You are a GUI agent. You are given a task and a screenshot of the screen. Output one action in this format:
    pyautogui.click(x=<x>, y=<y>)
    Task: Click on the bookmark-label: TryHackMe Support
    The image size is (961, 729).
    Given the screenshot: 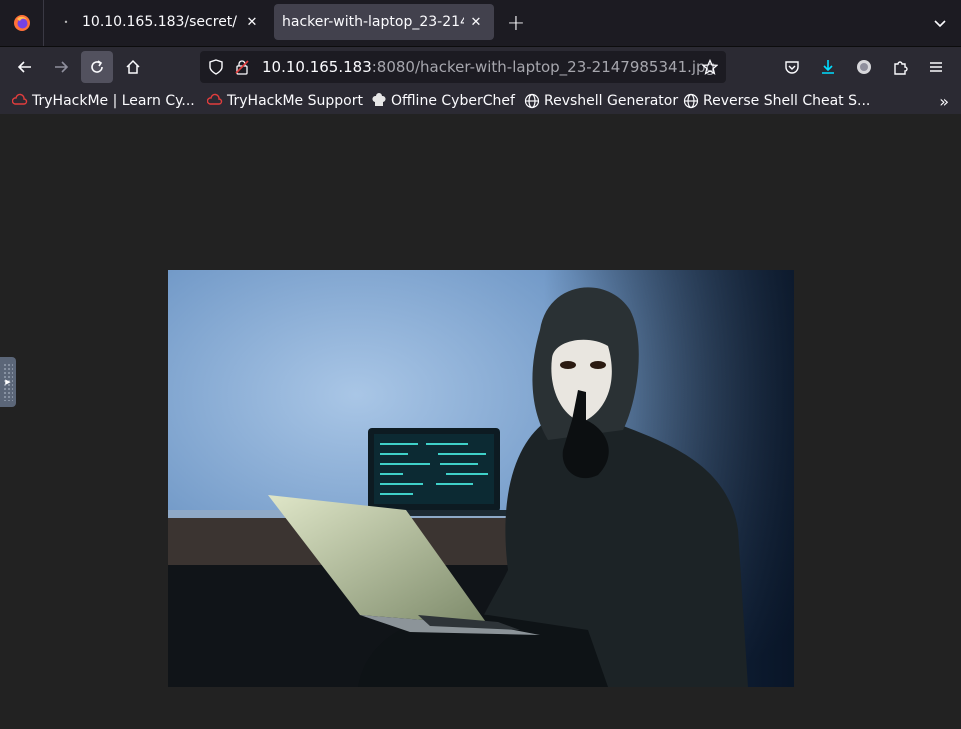 What is the action you would take?
    pyautogui.click(x=295, y=101)
    